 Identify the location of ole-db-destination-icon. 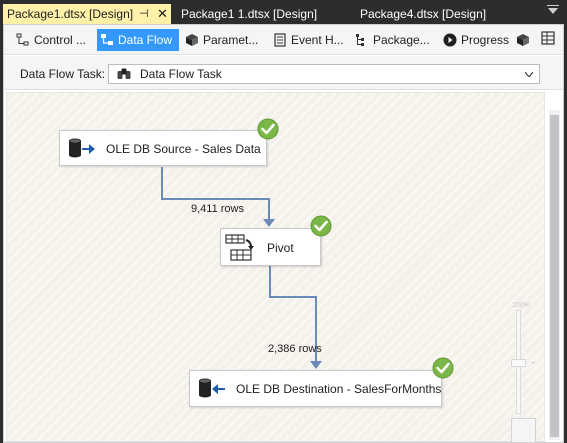
(212, 388).